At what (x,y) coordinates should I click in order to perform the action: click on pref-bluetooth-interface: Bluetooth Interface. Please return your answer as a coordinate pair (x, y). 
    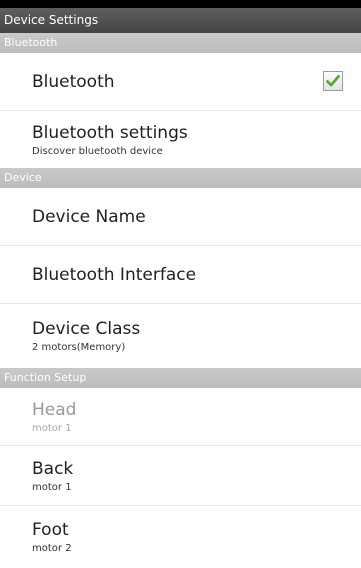
    Looking at the image, I should click on (180, 275).